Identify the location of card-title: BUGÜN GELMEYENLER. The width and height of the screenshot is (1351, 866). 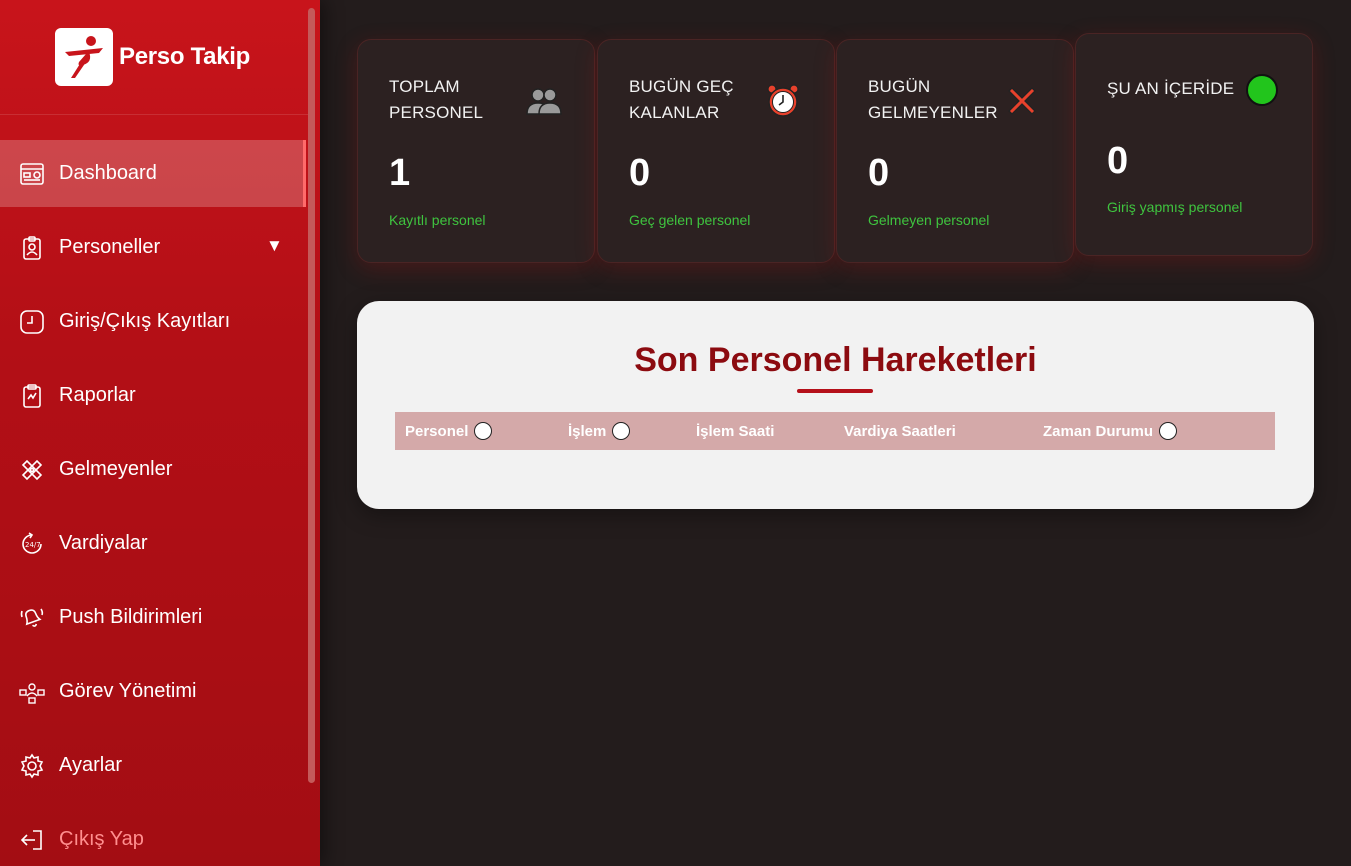
(933, 99).